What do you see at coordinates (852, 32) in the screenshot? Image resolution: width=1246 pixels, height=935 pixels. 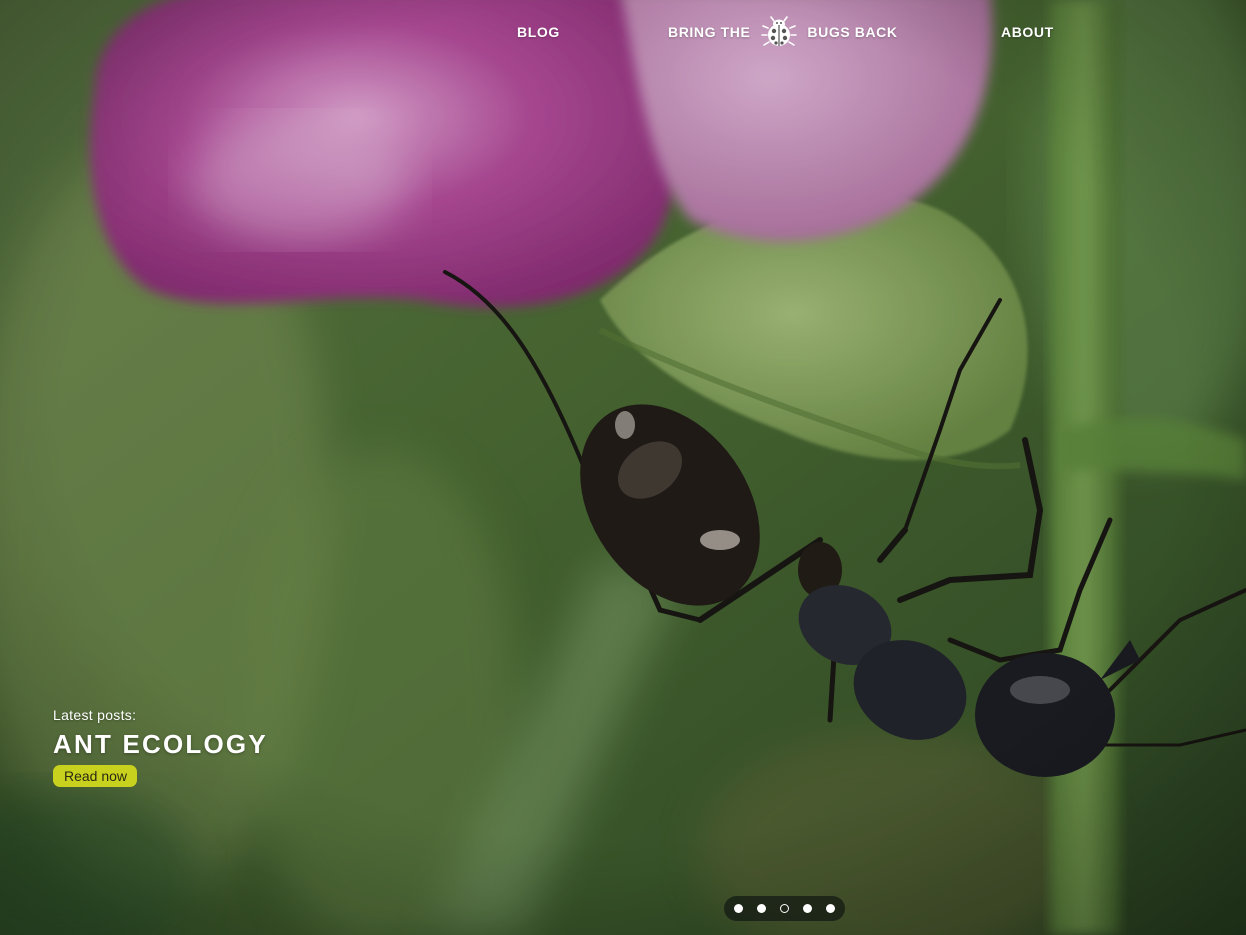 I see `brand-text-right: BUGS BACK` at bounding box center [852, 32].